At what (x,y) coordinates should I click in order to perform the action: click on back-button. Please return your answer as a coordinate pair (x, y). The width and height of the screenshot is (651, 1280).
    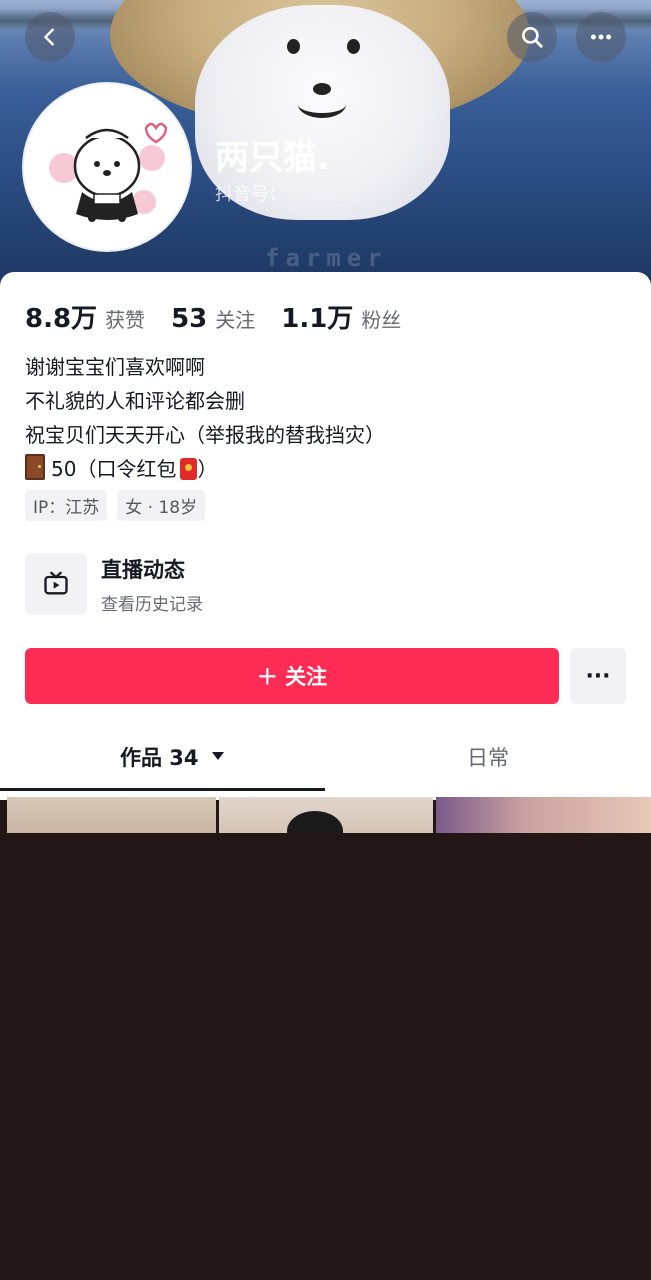
    Looking at the image, I should click on (50, 37).